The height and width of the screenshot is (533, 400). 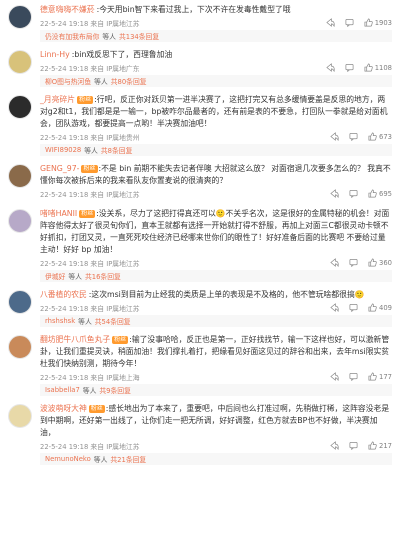 What do you see at coordinates (75, 339) in the screenshot?
I see `comment-username: 翻坊肥牛八爪鱼丸子` at bounding box center [75, 339].